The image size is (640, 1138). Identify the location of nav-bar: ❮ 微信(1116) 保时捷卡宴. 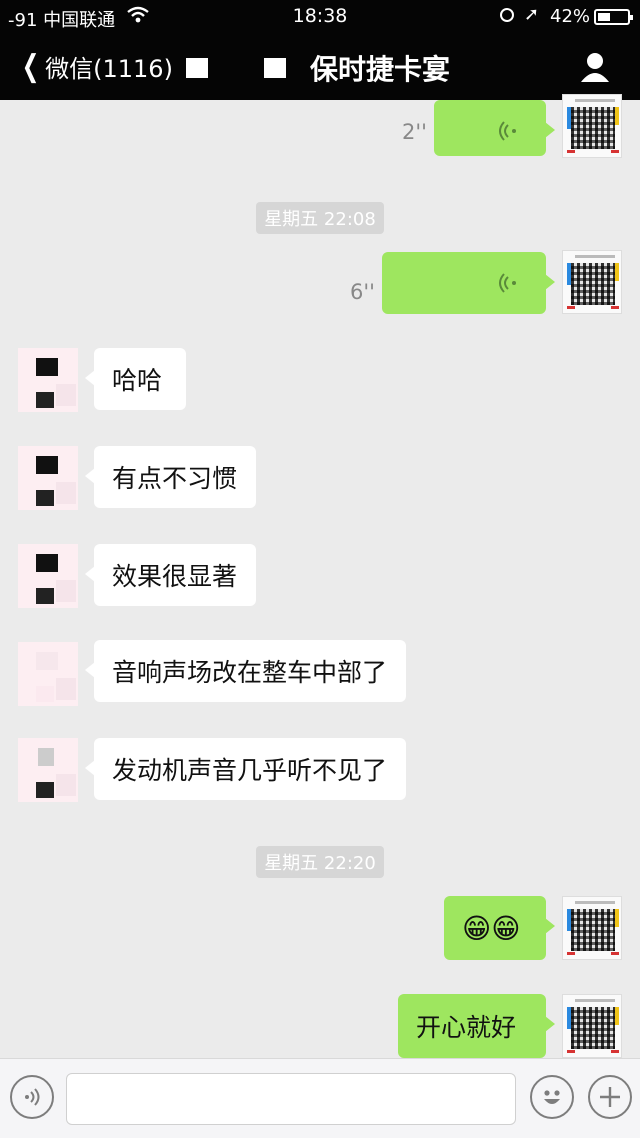
(320, 67).